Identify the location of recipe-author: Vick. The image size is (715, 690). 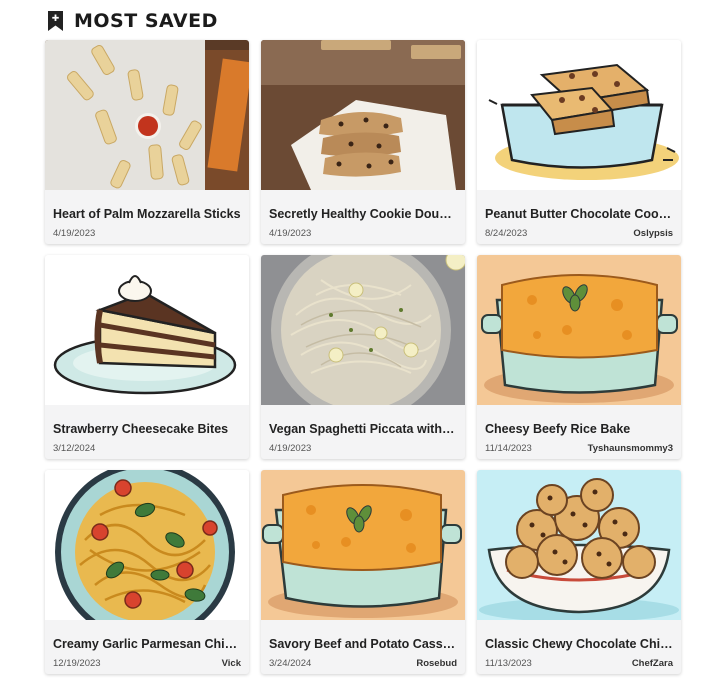
(231, 663).